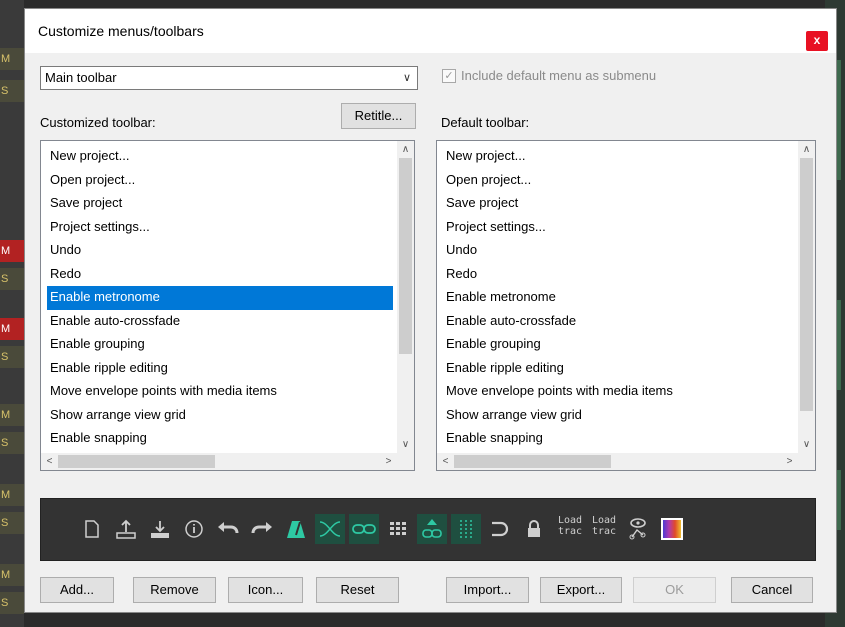 The height and width of the screenshot is (627, 845). Describe the element at coordinates (432, 529) in the screenshot. I see `ripple-editing-icon` at that location.